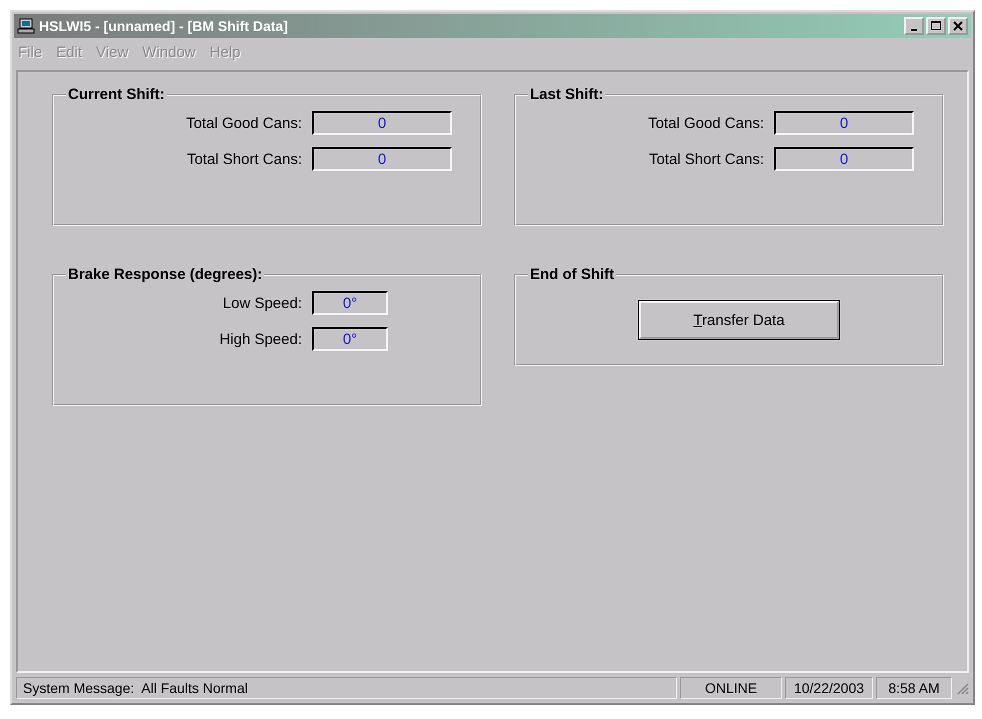 Image resolution: width=982 pixels, height=719 pixels. I want to click on field-label: Low Speed:, so click(262, 303).